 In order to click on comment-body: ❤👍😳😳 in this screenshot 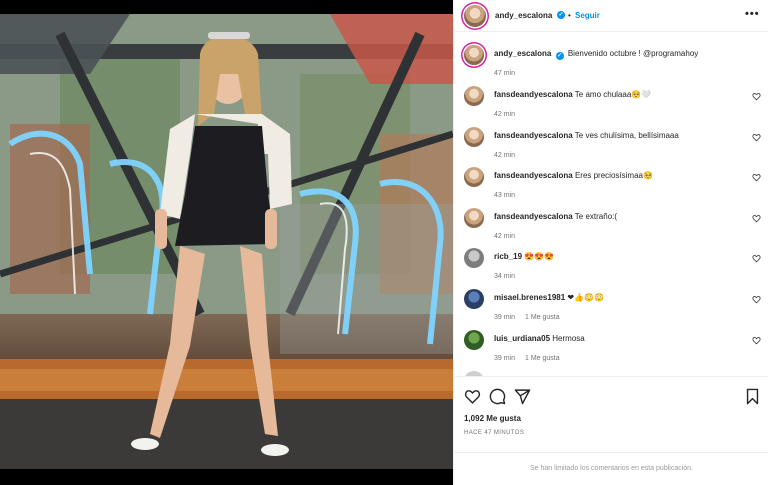, I will do `click(585, 297)`.